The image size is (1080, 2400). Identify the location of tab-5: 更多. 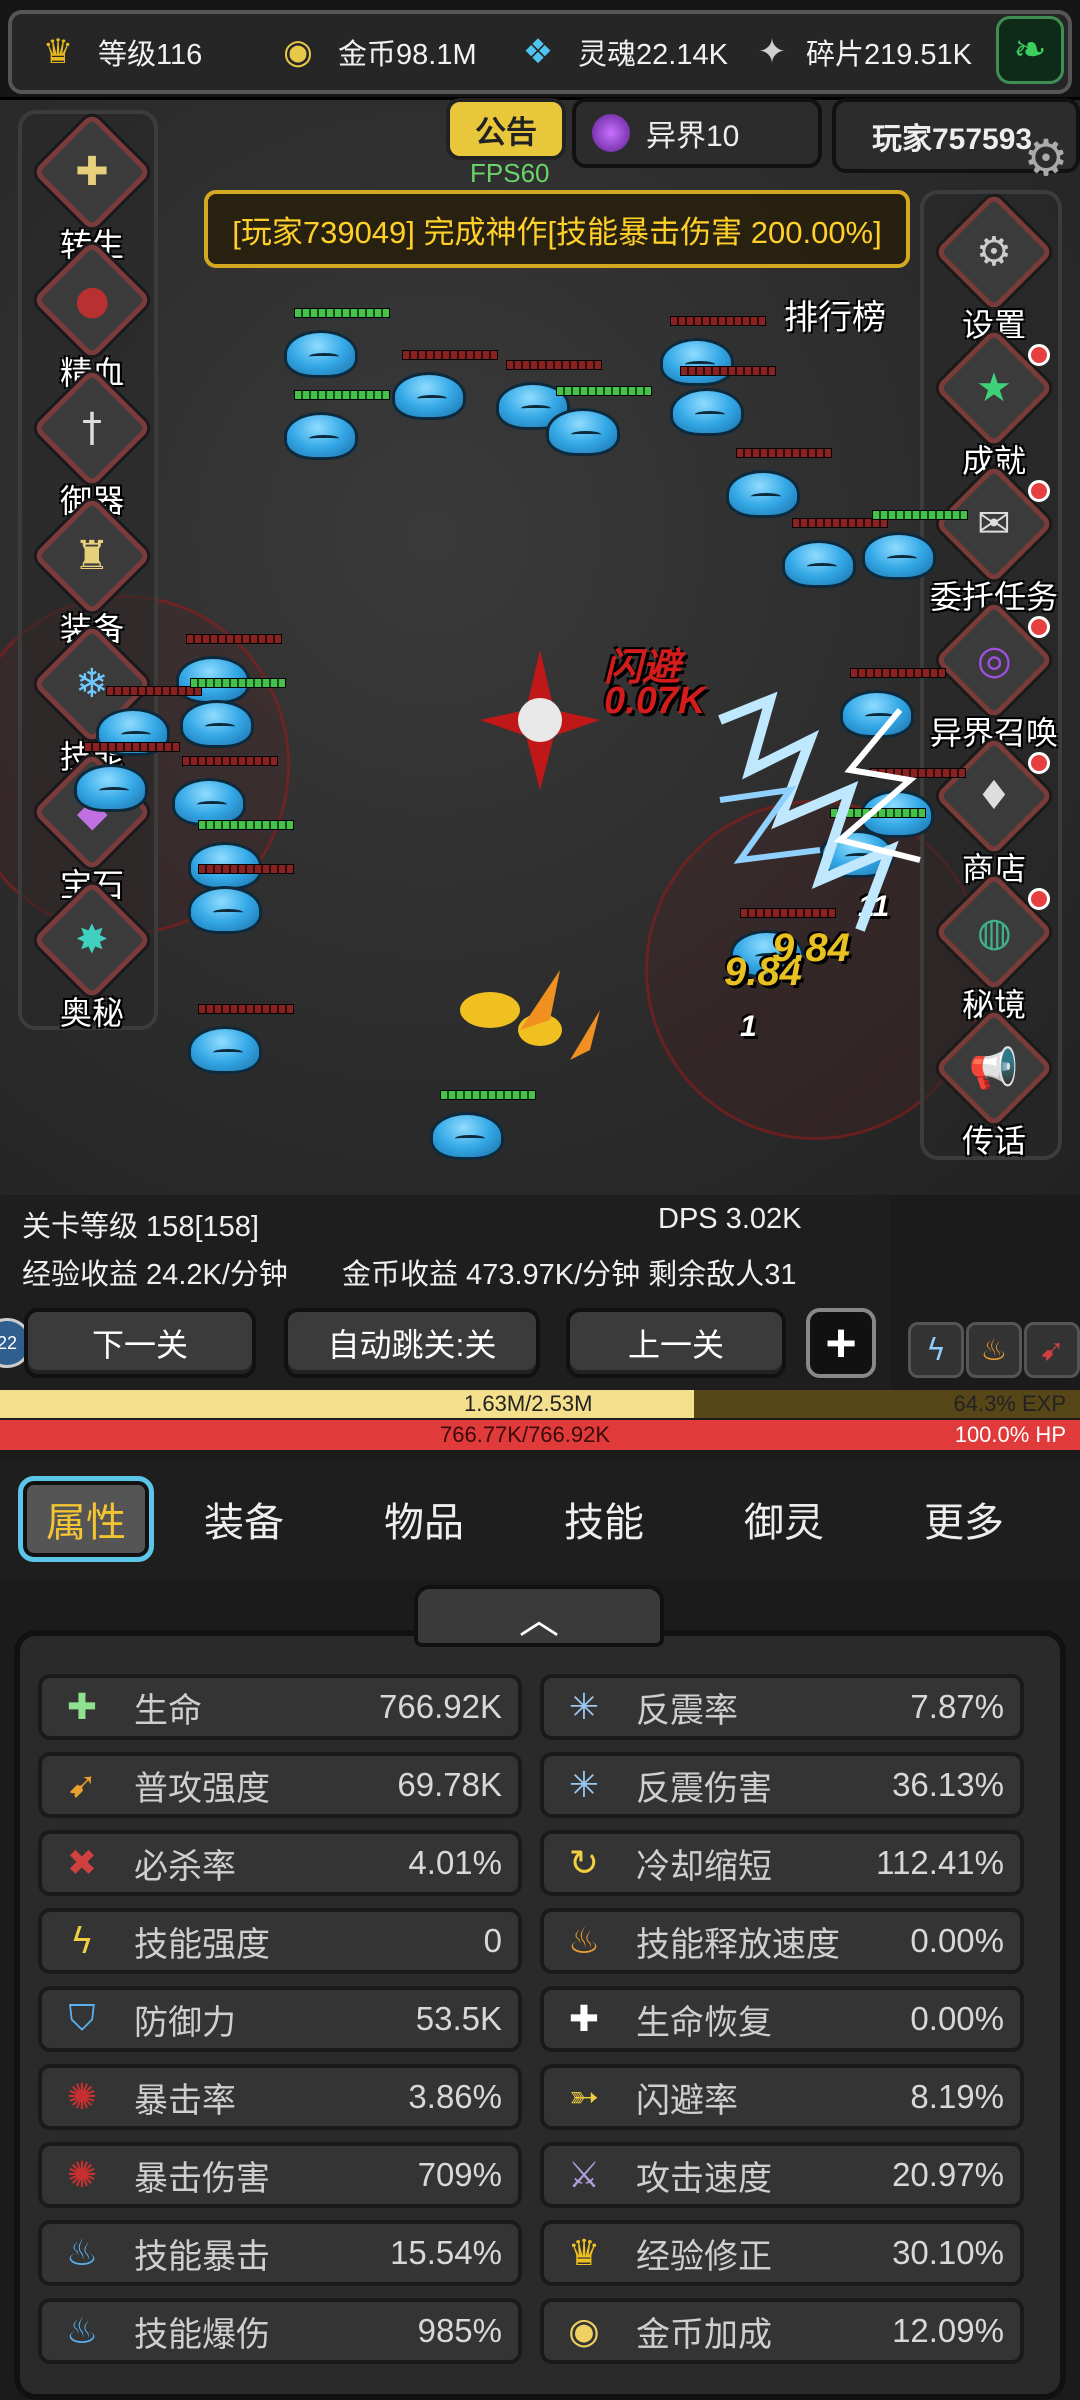
(964, 1519).